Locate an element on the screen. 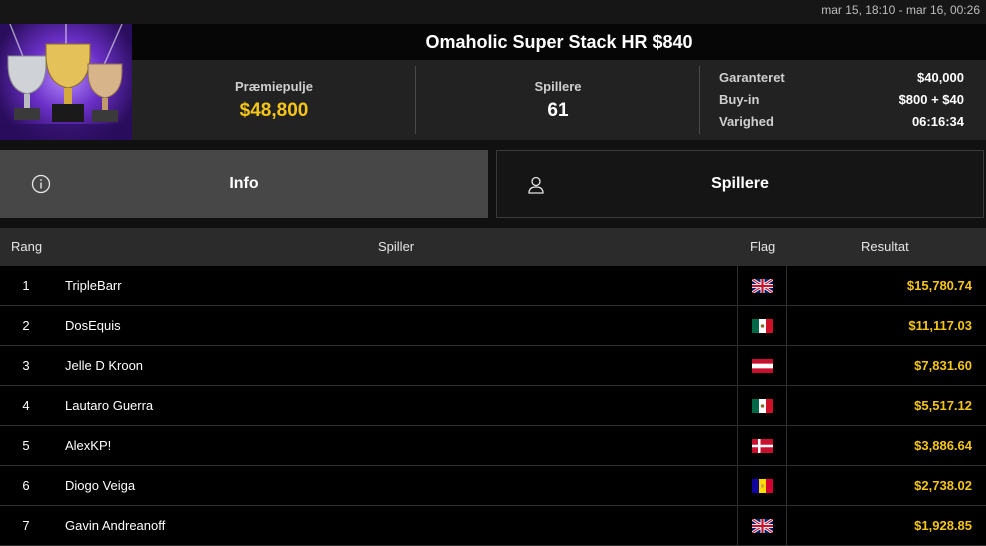 This screenshot has width=986, height=546. divider is located at coordinates (699, 100).